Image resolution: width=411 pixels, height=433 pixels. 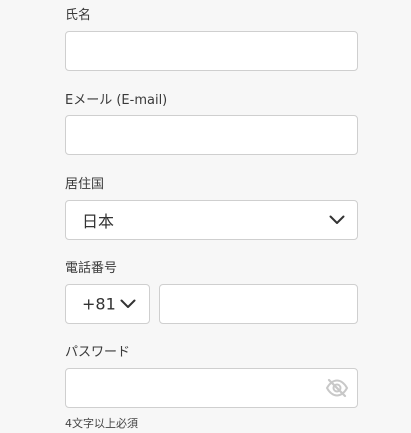 I want to click on password-field, so click(x=211, y=388).